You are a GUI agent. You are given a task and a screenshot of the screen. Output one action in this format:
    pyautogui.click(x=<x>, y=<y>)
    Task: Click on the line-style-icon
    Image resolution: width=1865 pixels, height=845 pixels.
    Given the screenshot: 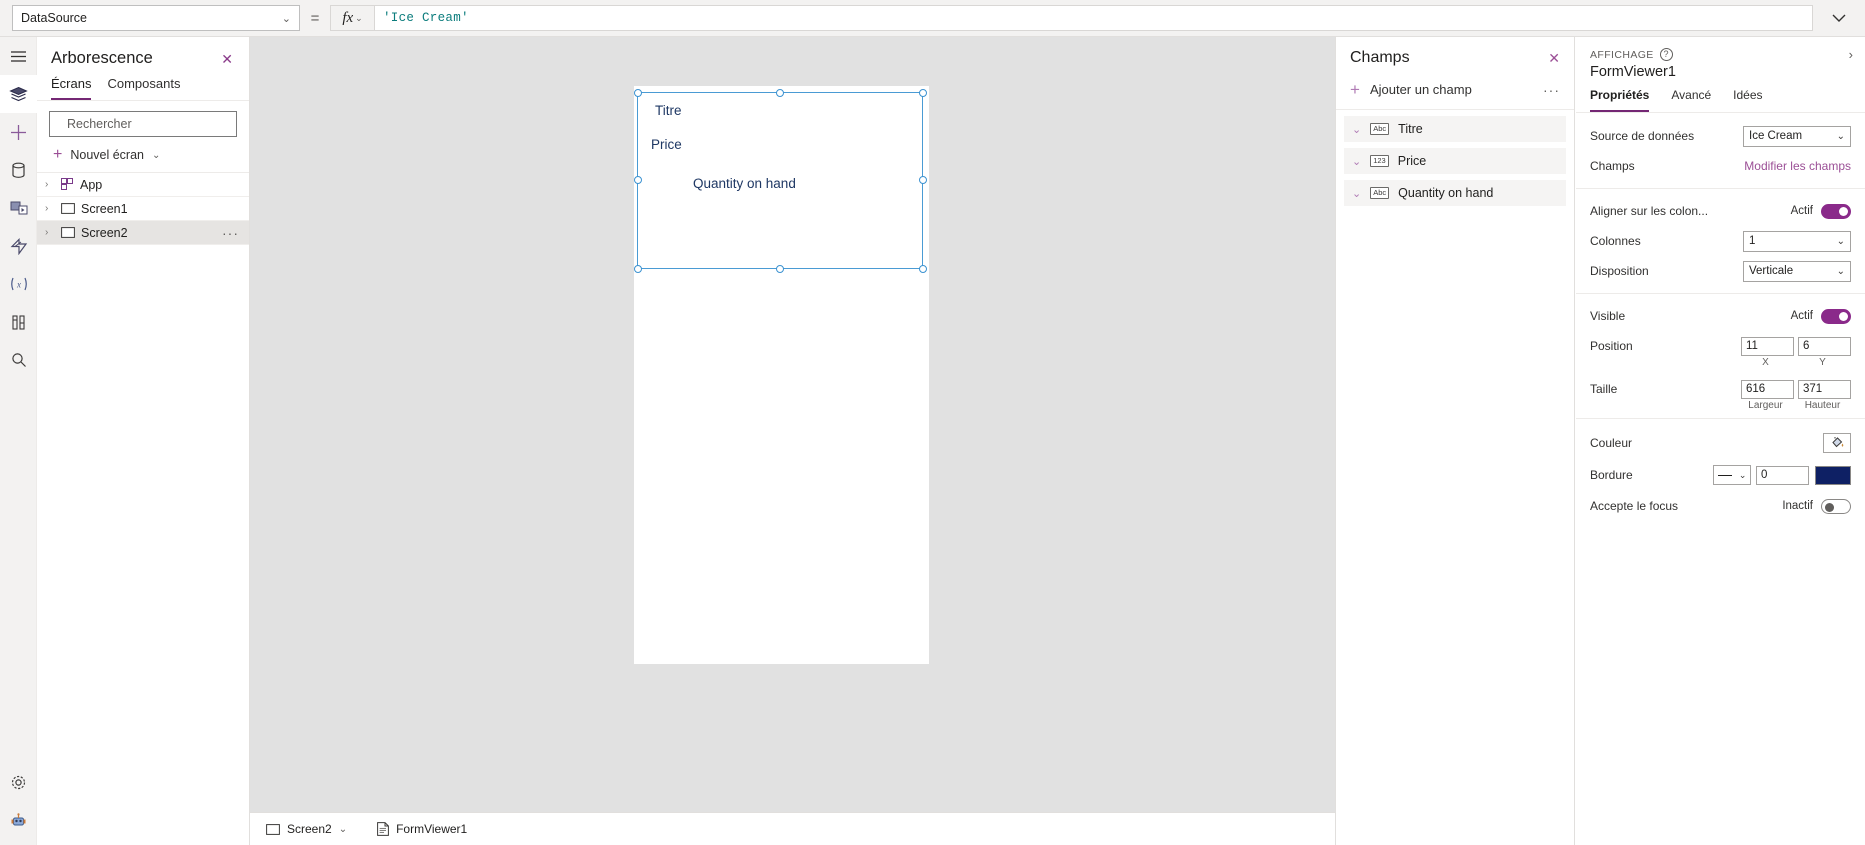 What is the action you would take?
    pyautogui.click(x=1724, y=475)
    